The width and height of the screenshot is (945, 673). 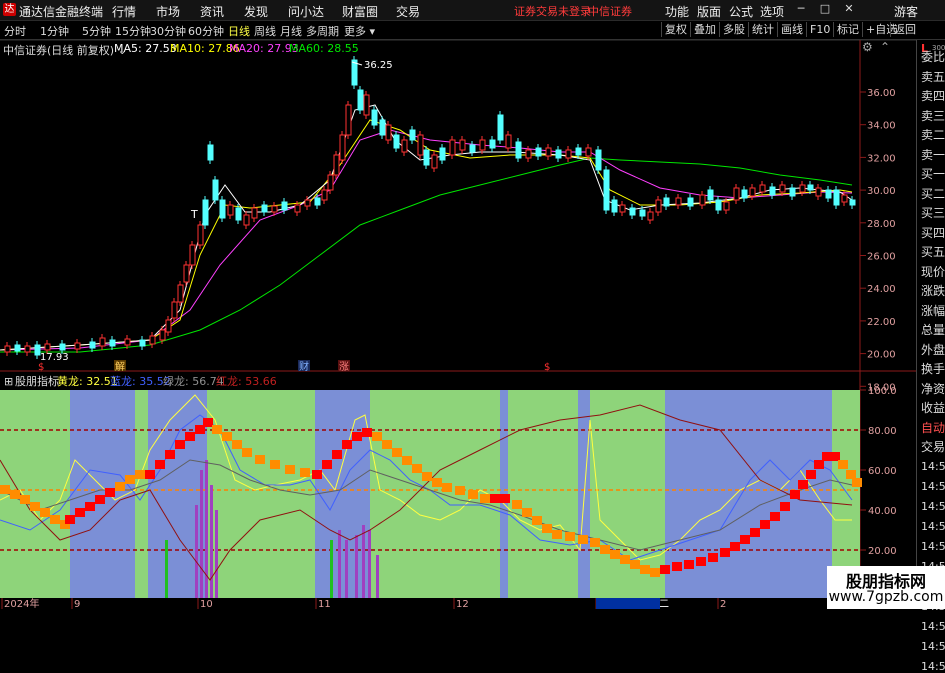 What do you see at coordinates (933, 446) in the screenshot?
I see `side-item: 交易` at bounding box center [933, 446].